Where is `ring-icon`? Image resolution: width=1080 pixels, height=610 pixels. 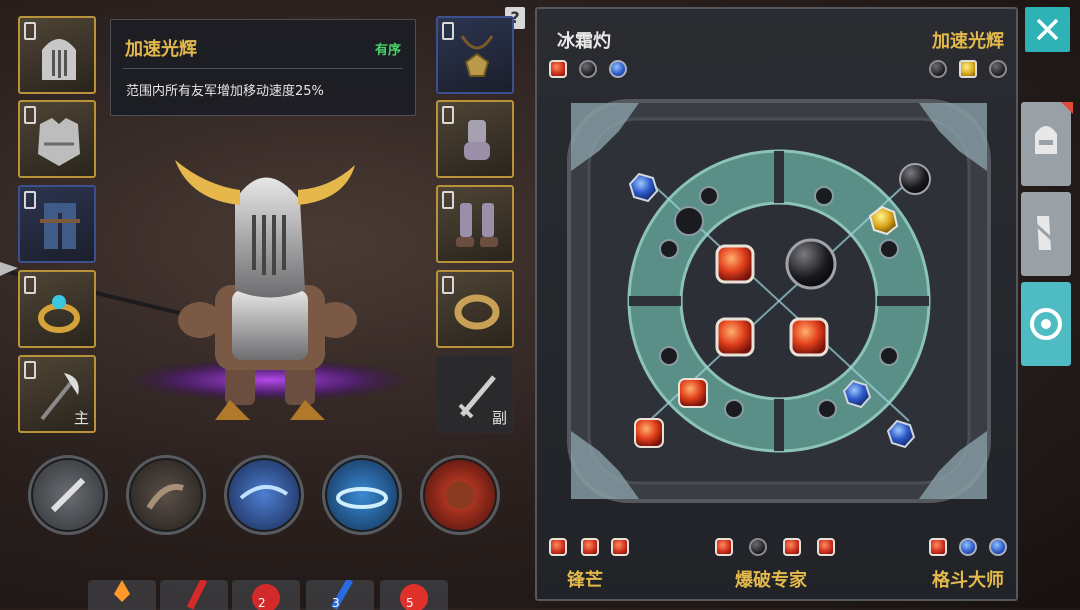
ring-icon is located at coordinates (59, 314).